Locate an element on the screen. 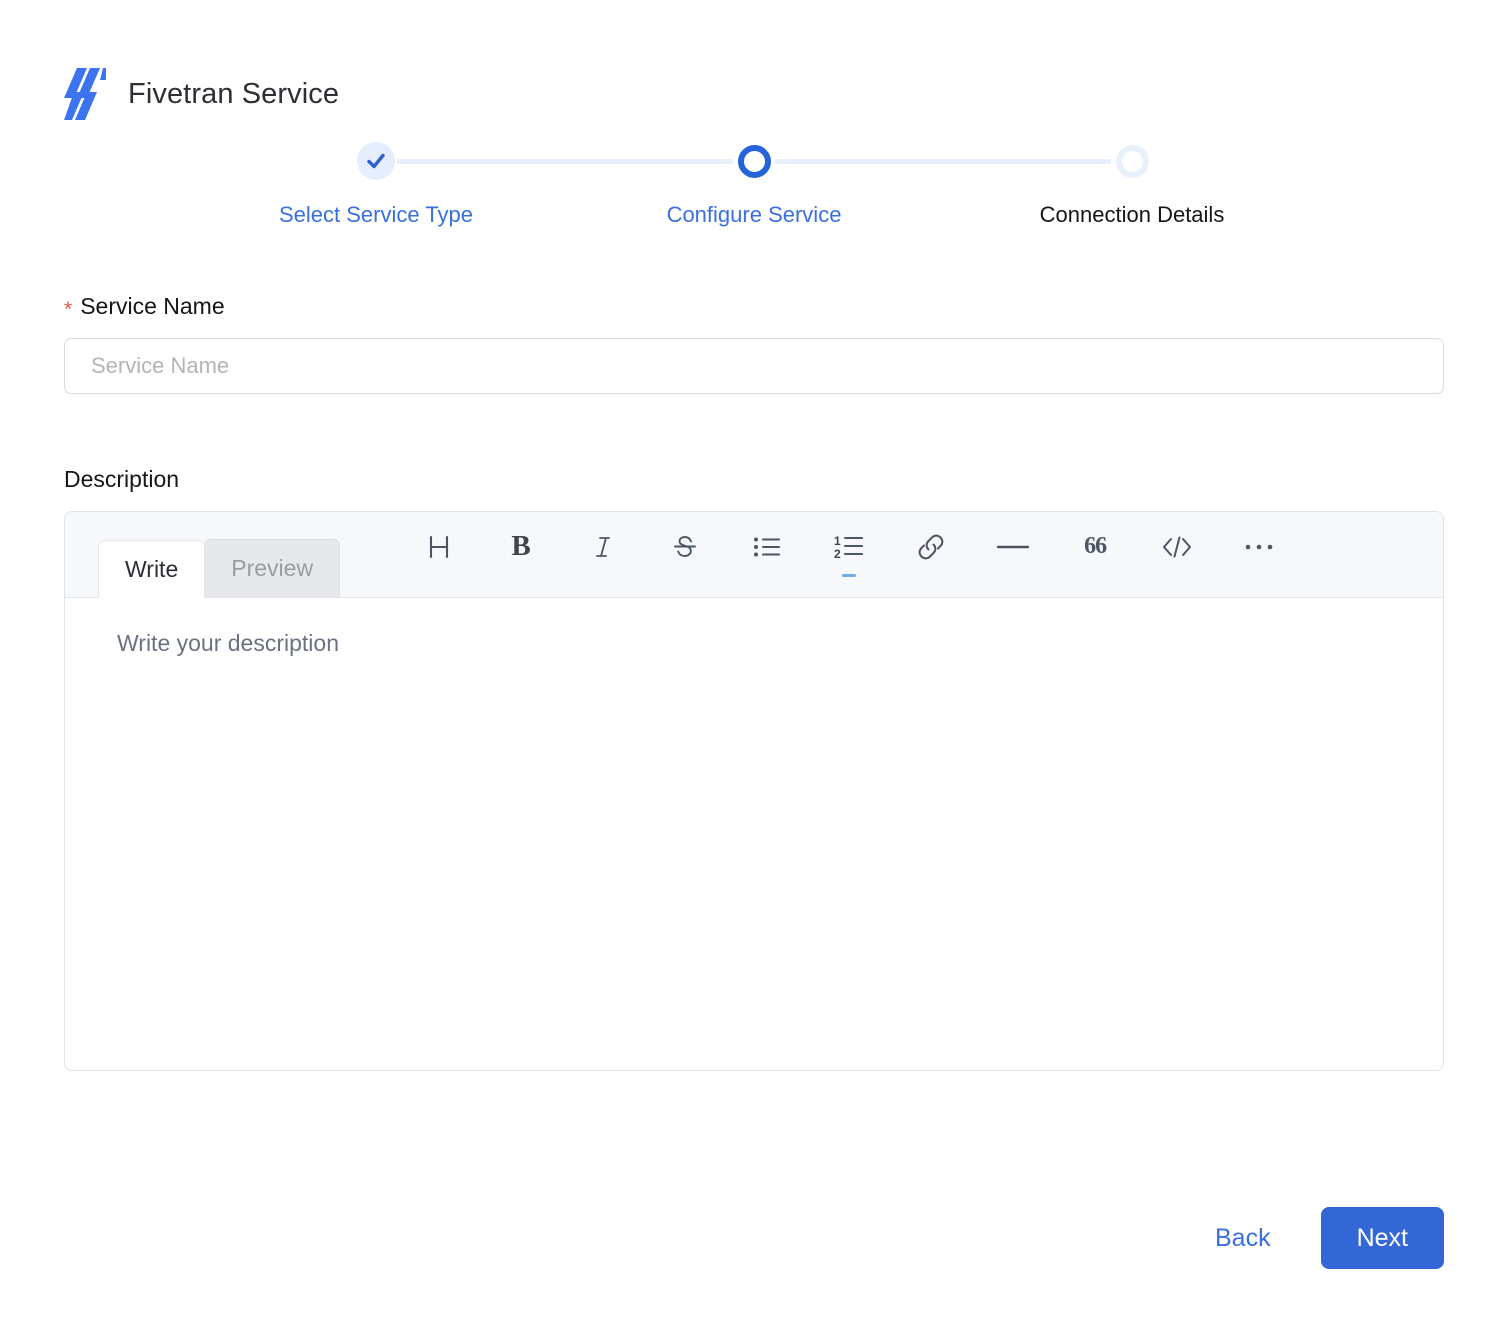 Image resolution: width=1506 pixels, height=1340 pixels. service-name-label: * Service Name is located at coordinates (754, 306).